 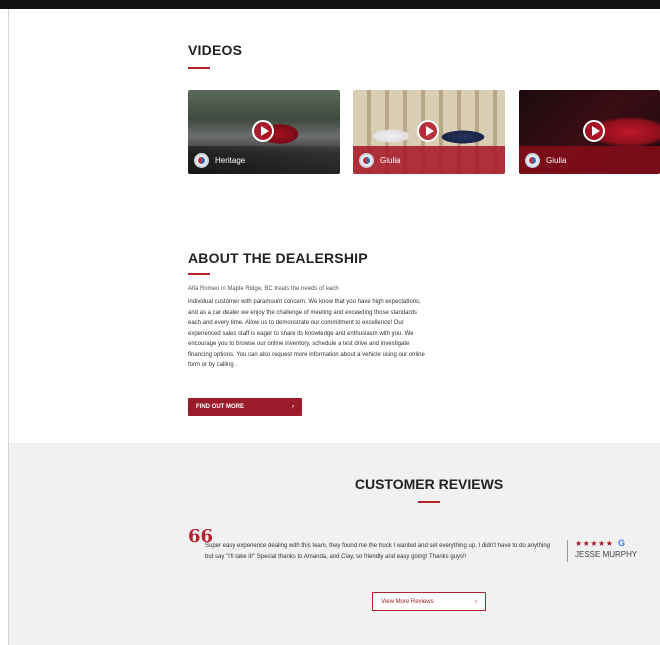 What do you see at coordinates (330, 4) in the screenshot?
I see `top-navigation-bar` at bounding box center [330, 4].